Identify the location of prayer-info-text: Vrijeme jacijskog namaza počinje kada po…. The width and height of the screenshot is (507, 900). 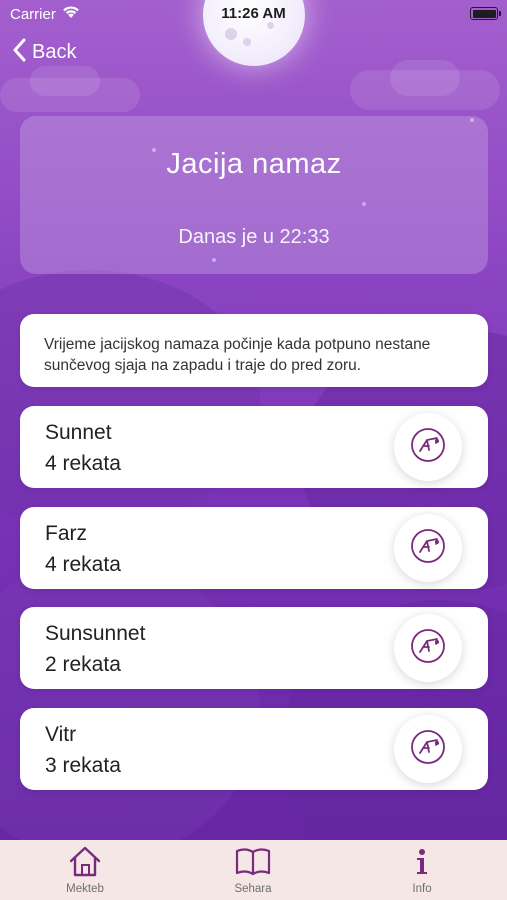
(237, 355).